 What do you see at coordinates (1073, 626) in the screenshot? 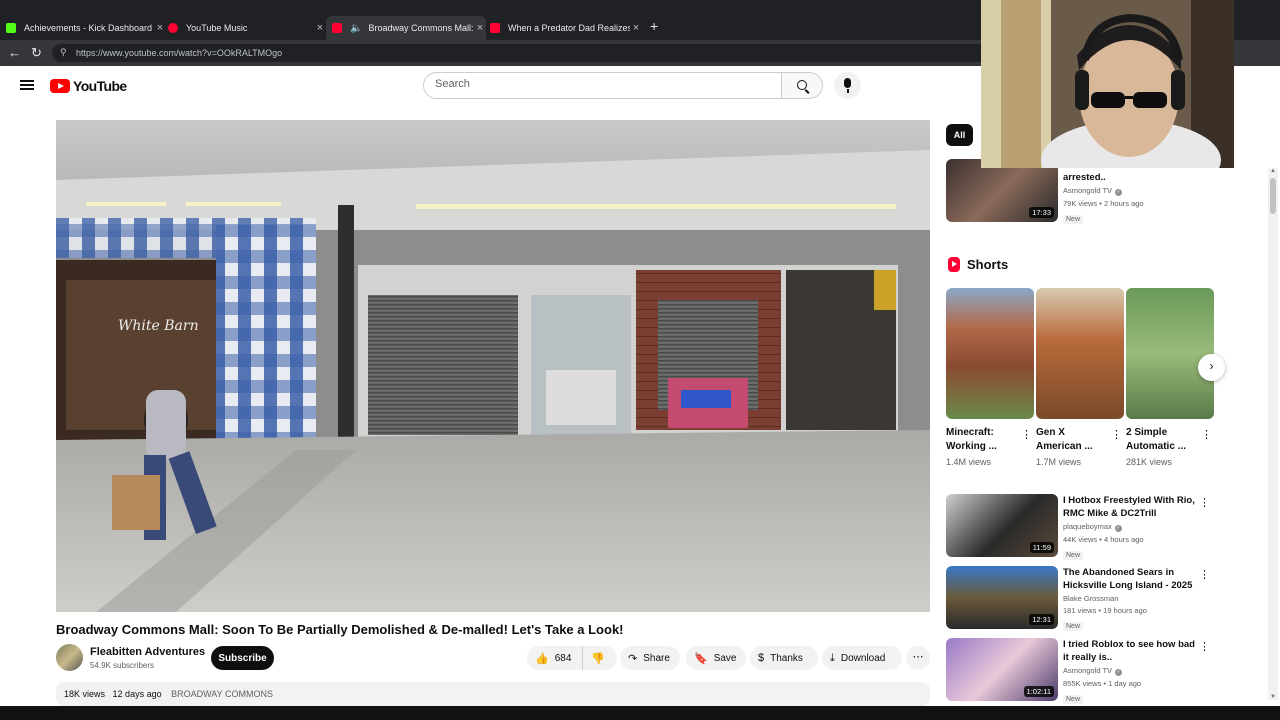
I see `new-badge: New` at bounding box center [1073, 626].